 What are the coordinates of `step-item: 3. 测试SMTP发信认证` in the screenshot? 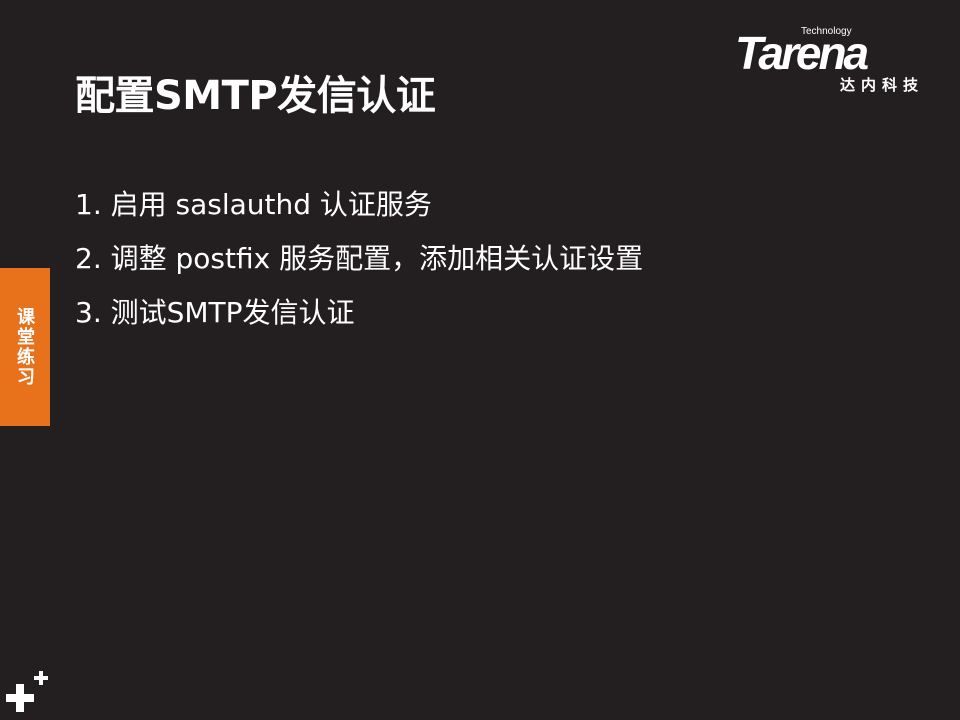 It's located at (215, 312).